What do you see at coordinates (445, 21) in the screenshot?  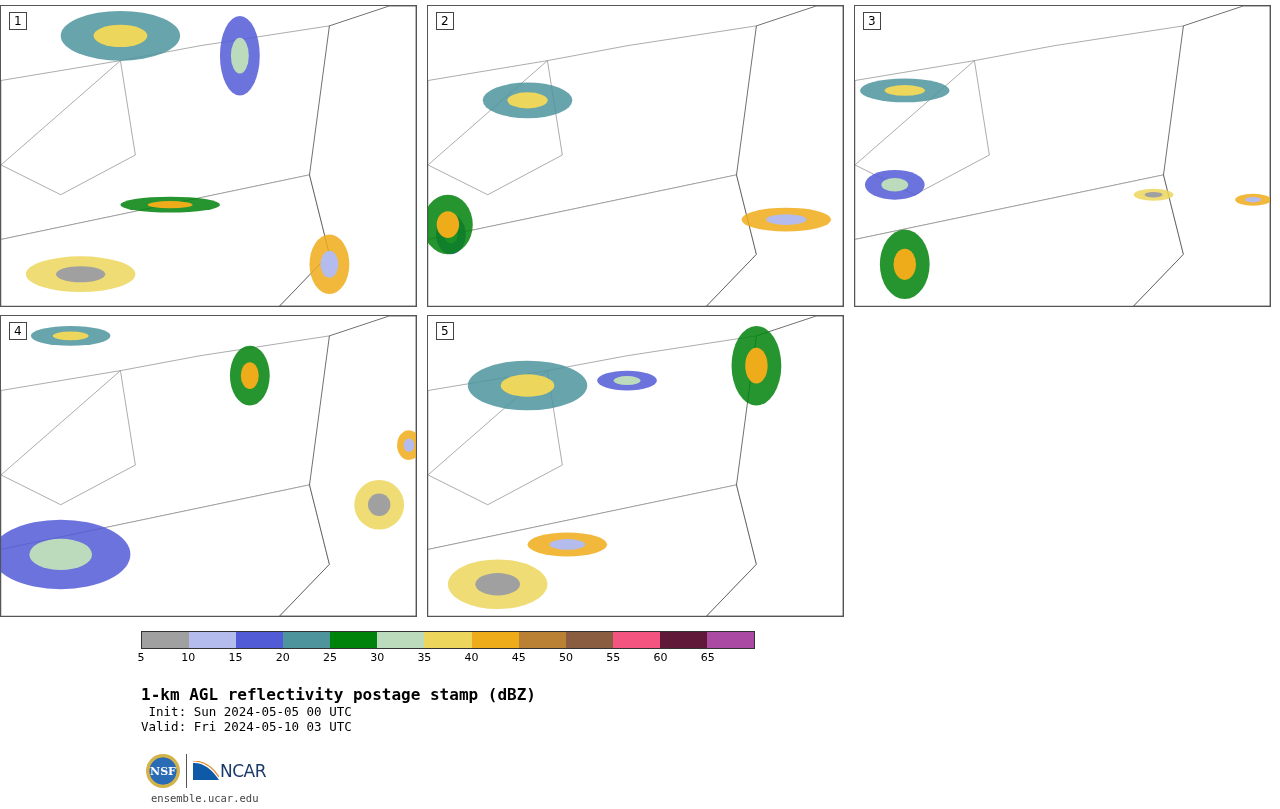 I see `panel-number: 2` at bounding box center [445, 21].